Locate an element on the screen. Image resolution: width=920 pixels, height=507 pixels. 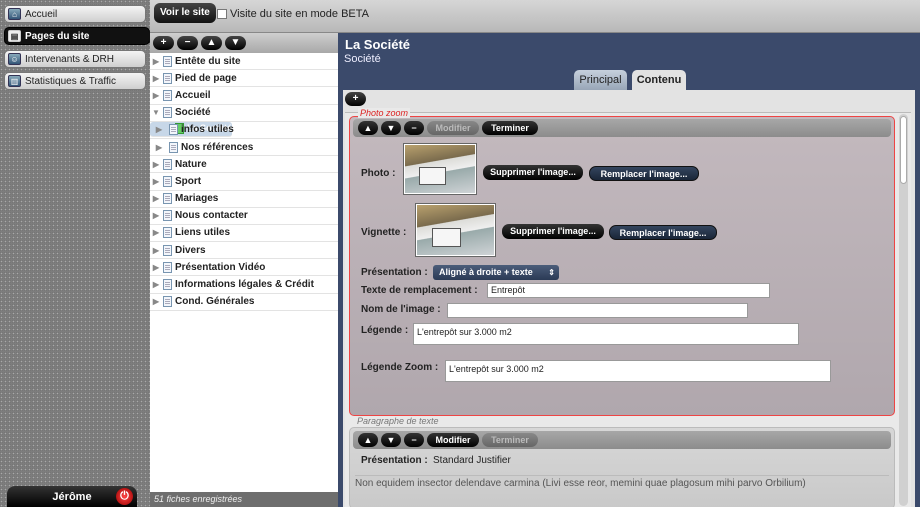
sidebar-item-accueil: ⌂ Accueil is located at coordinates (75, 14).